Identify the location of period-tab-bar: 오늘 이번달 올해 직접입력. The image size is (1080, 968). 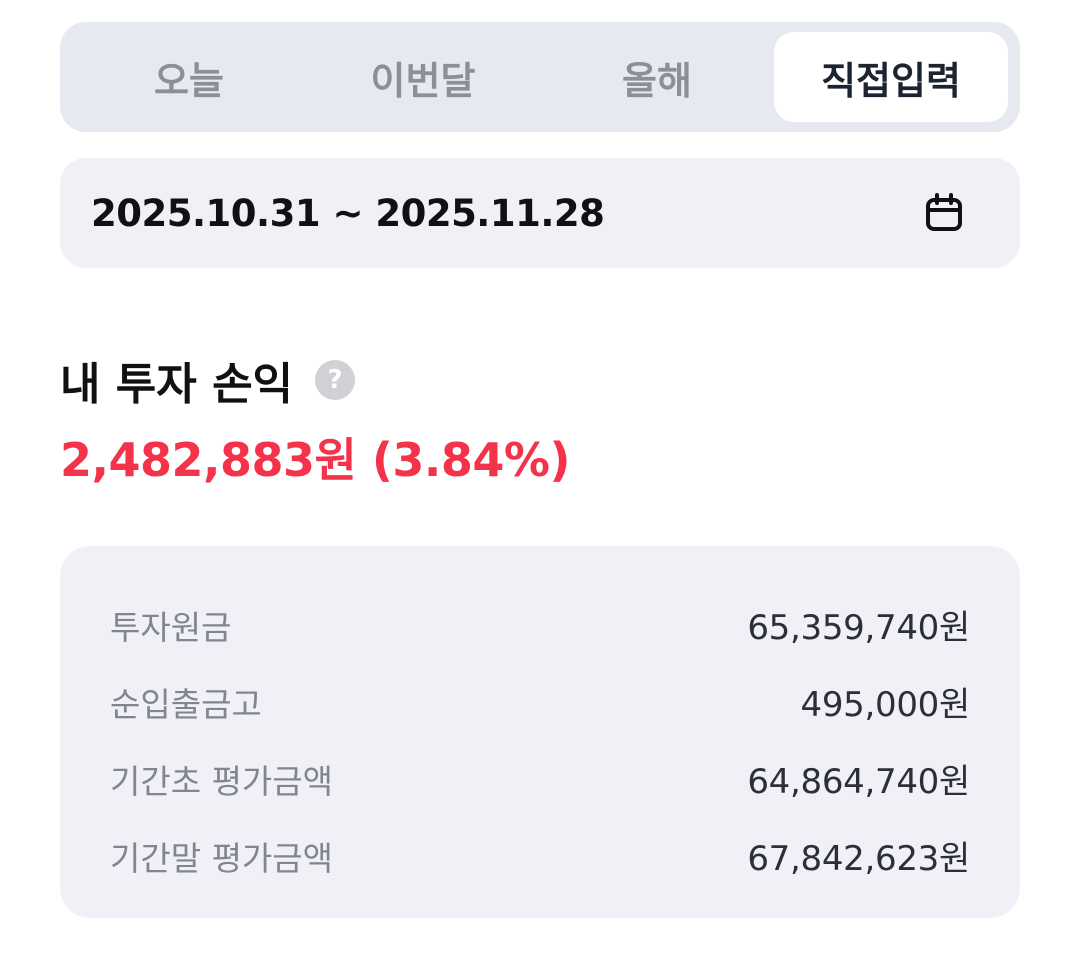
(540, 77).